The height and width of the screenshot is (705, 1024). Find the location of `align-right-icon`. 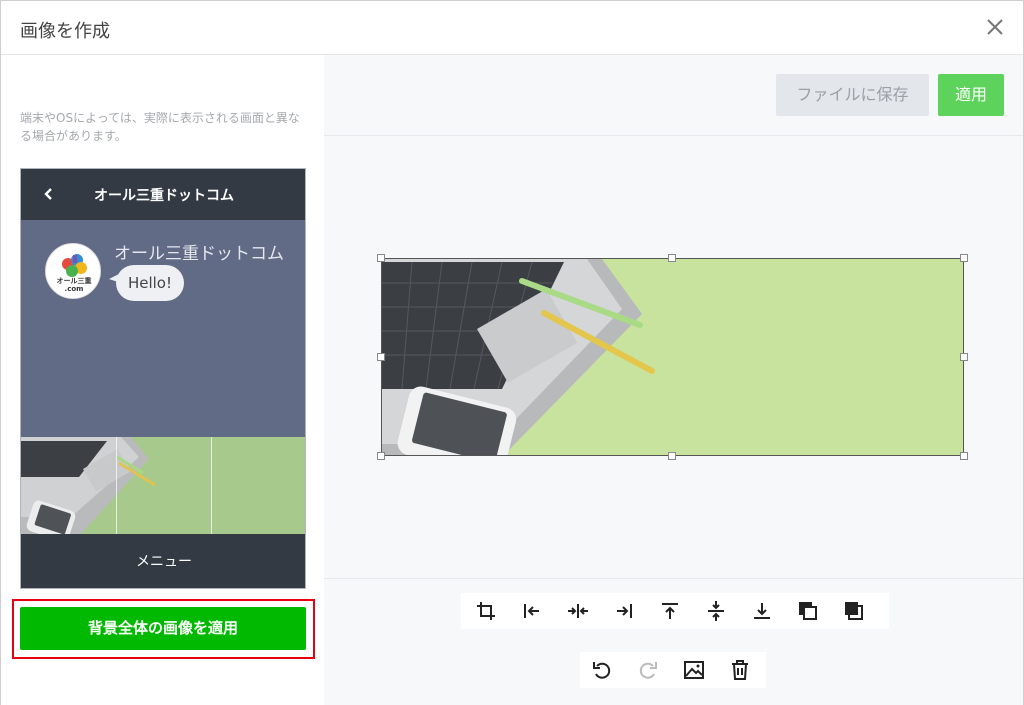

align-right-icon is located at coordinates (624, 611).